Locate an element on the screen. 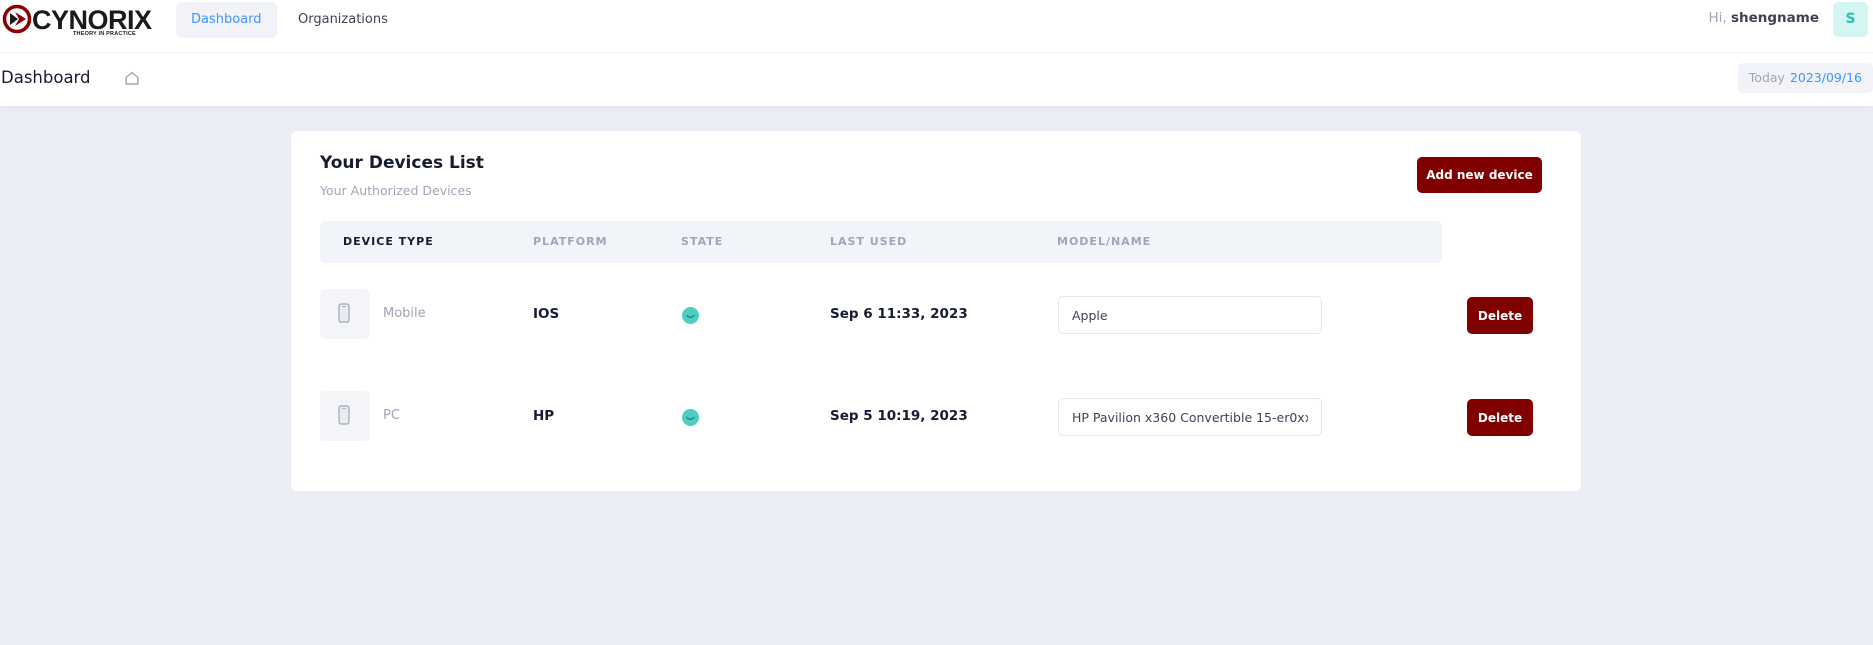 This screenshot has width=1873, height=645. today-date-badge: Today 2023/09/16 is located at coordinates (1805, 78).